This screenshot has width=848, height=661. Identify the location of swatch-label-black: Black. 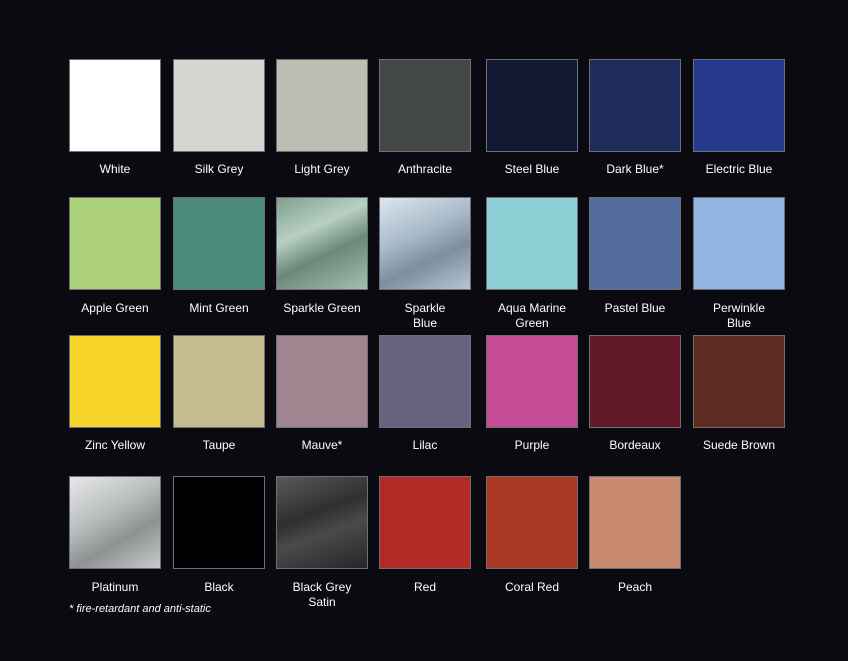
(219, 587).